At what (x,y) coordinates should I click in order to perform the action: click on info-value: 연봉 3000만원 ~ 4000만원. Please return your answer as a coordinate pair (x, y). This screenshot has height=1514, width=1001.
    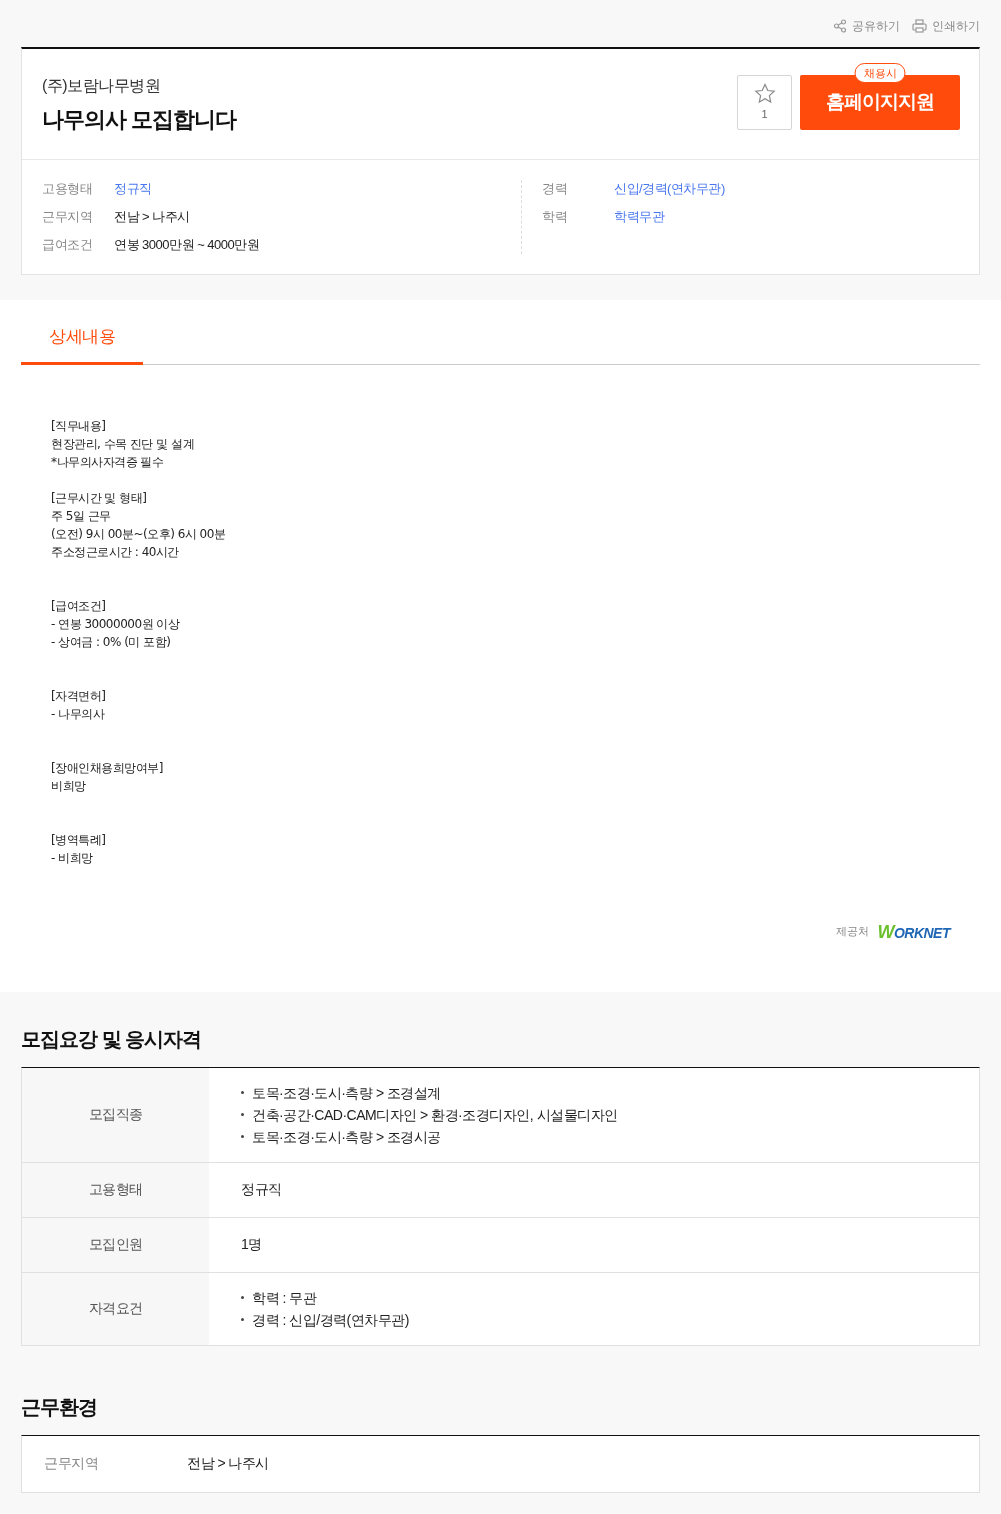
    Looking at the image, I should click on (187, 245).